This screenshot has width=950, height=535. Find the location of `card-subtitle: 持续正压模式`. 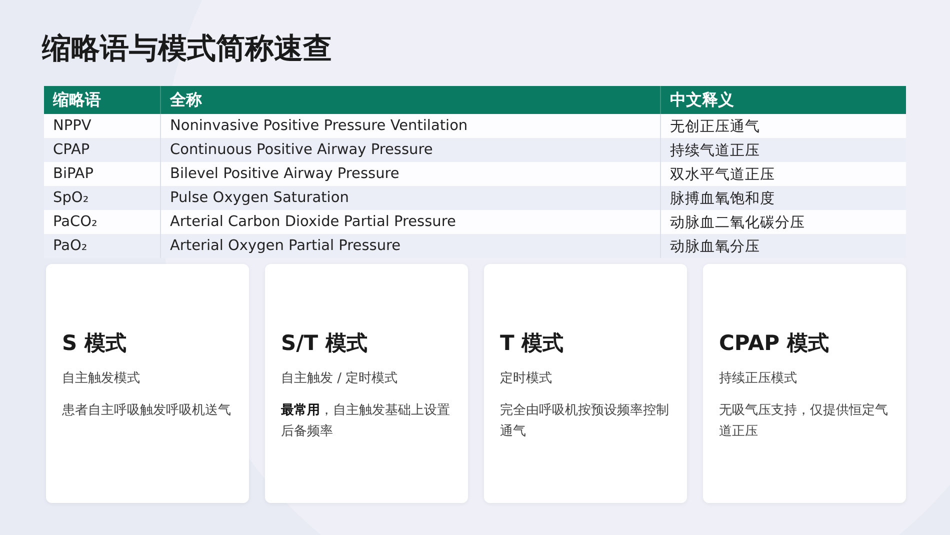

card-subtitle: 持续正压模式 is located at coordinates (758, 379).